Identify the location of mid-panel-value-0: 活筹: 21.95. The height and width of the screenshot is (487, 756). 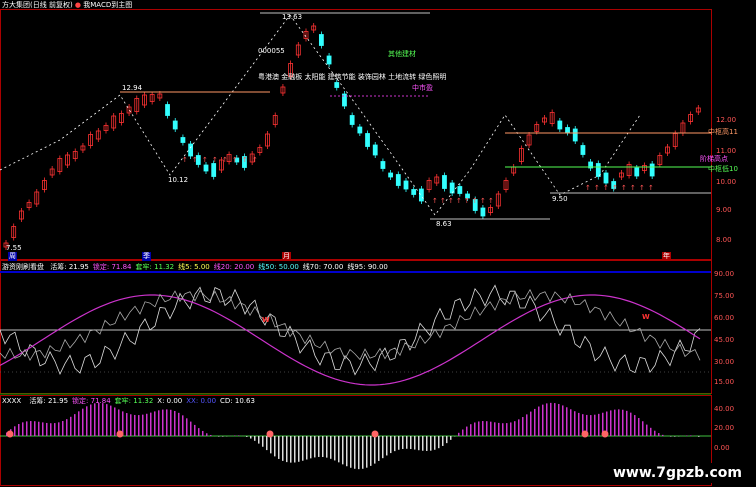
(69, 267).